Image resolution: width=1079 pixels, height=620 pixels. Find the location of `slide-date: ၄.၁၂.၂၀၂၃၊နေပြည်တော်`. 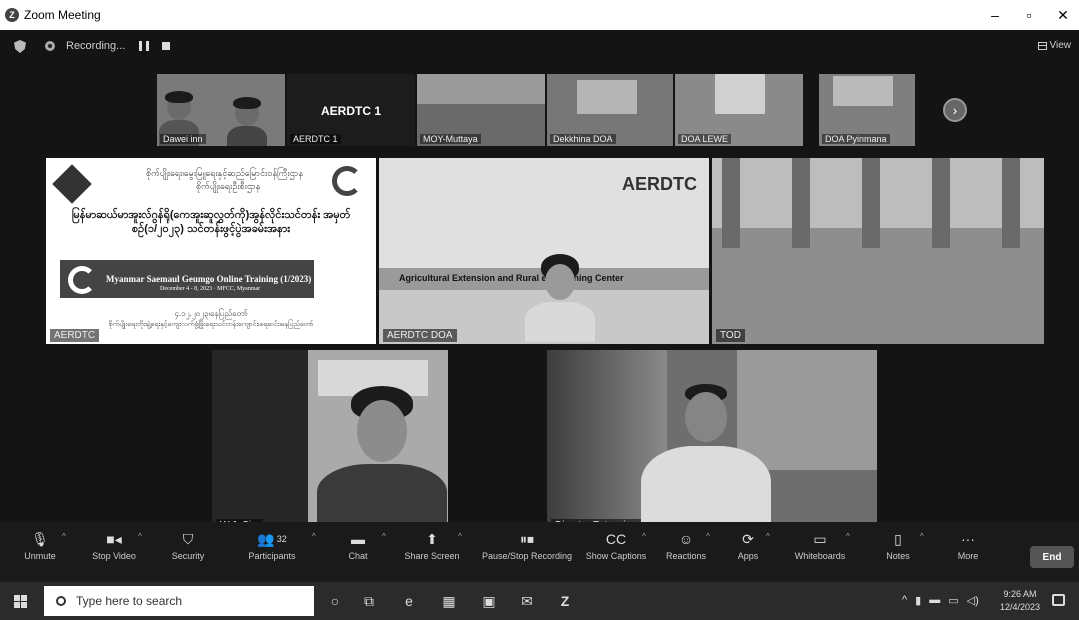

slide-date: ၄.၁၂.၂၀၂၃၊နေပြည်တော် is located at coordinates (211, 313).